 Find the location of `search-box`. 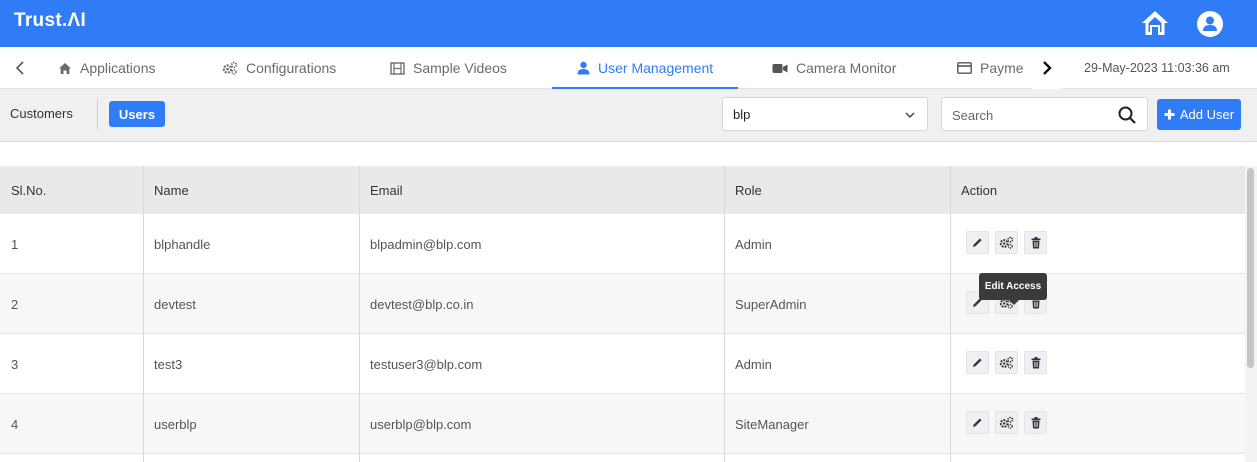

search-box is located at coordinates (1044, 114).